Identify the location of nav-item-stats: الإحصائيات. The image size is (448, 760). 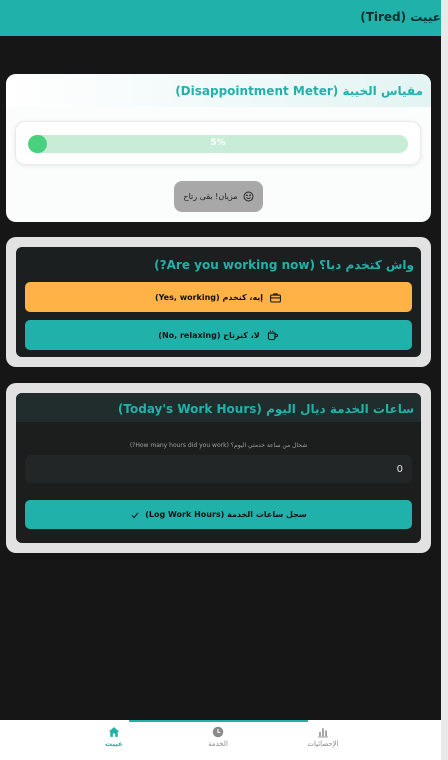
(323, 741).